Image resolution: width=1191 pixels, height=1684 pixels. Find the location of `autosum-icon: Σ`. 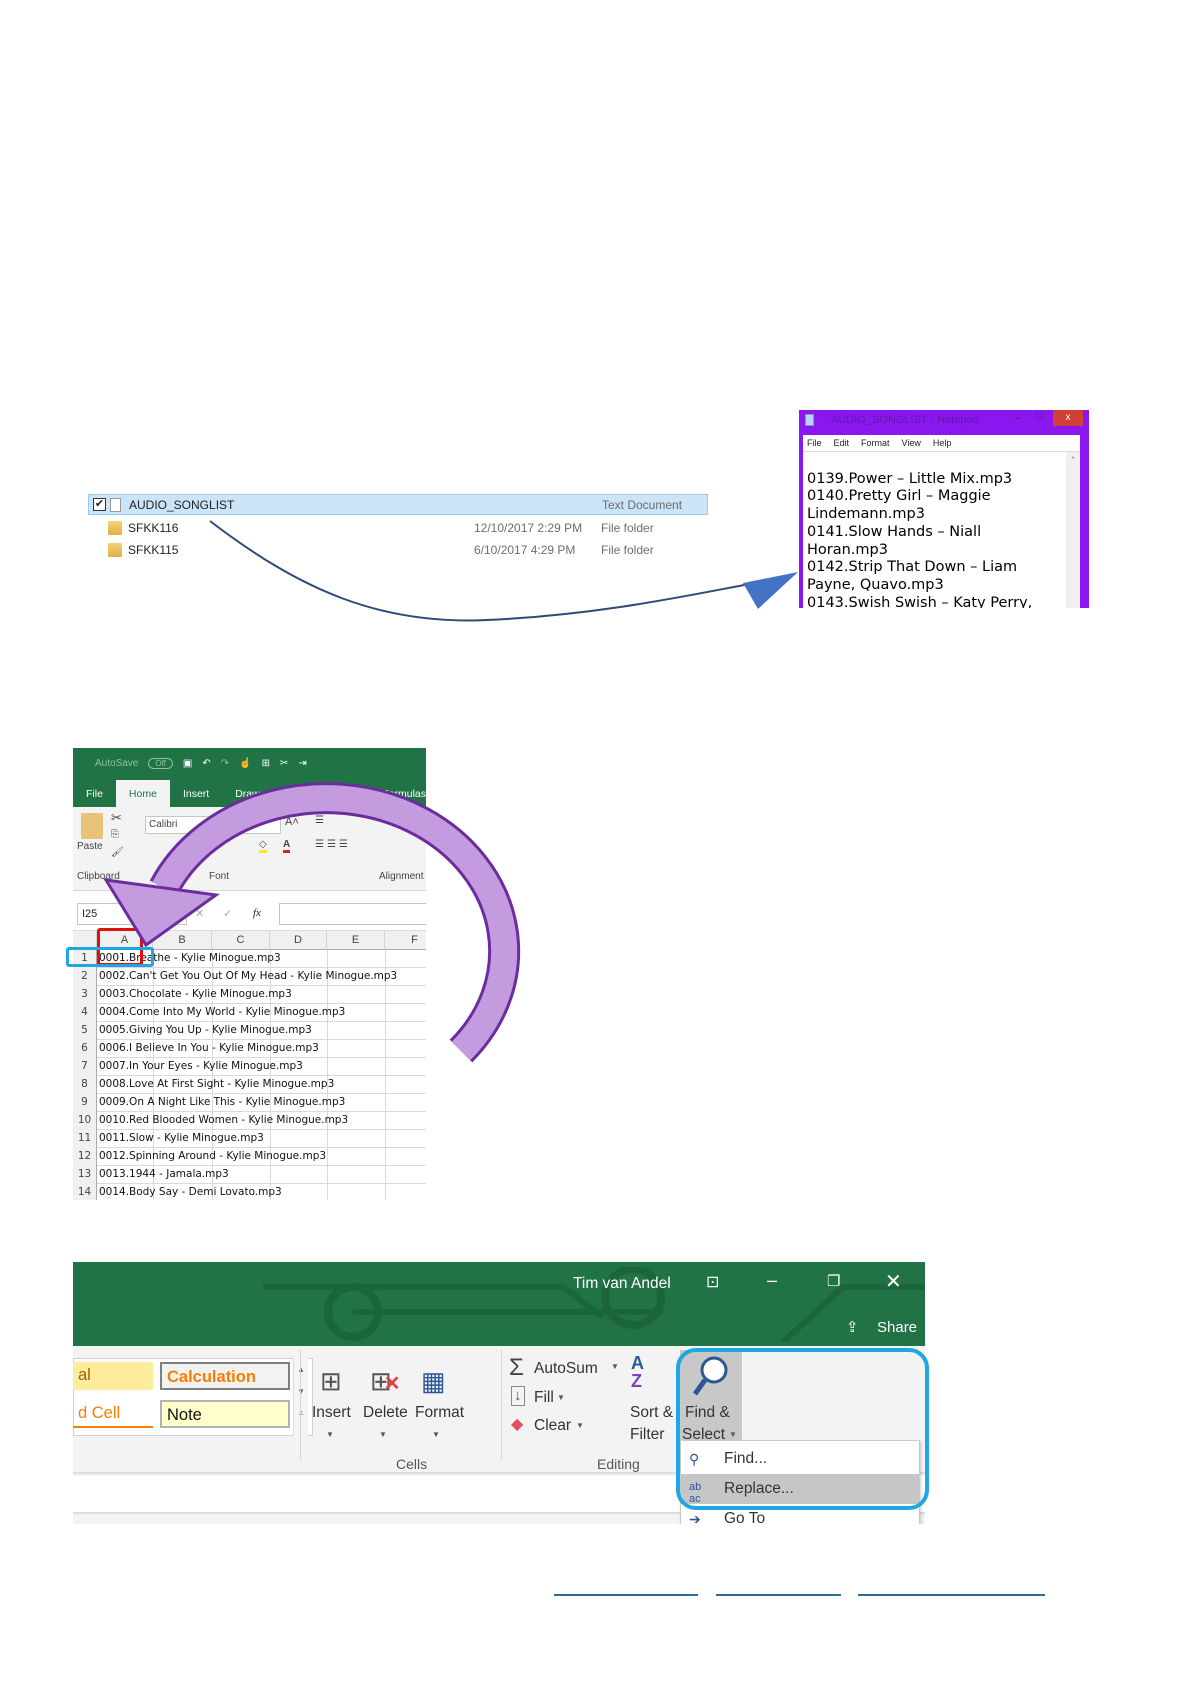

autosum-icon: Σ is located at coordinates (516, 1368).